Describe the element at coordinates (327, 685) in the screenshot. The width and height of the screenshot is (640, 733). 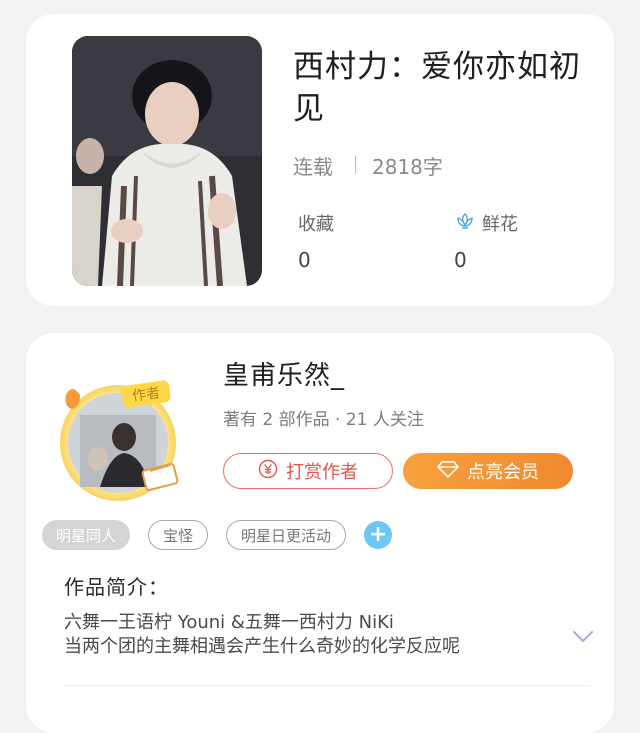
I see `divider` at that location.